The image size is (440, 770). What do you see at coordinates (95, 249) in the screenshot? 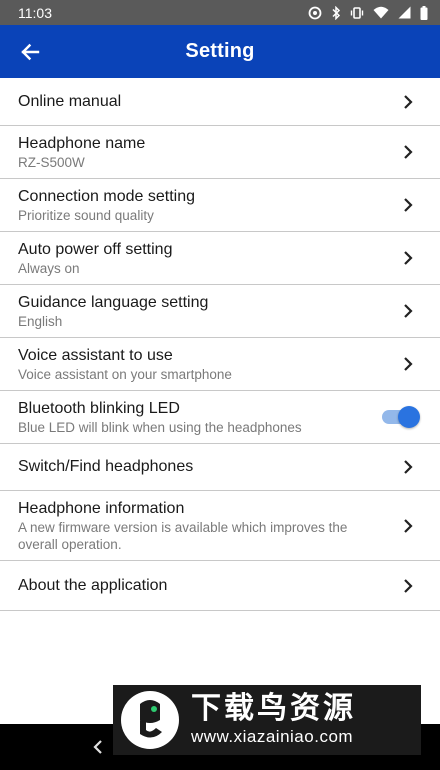
I see `setting-title: Auto power off setting` at bounding box center [95, 249].